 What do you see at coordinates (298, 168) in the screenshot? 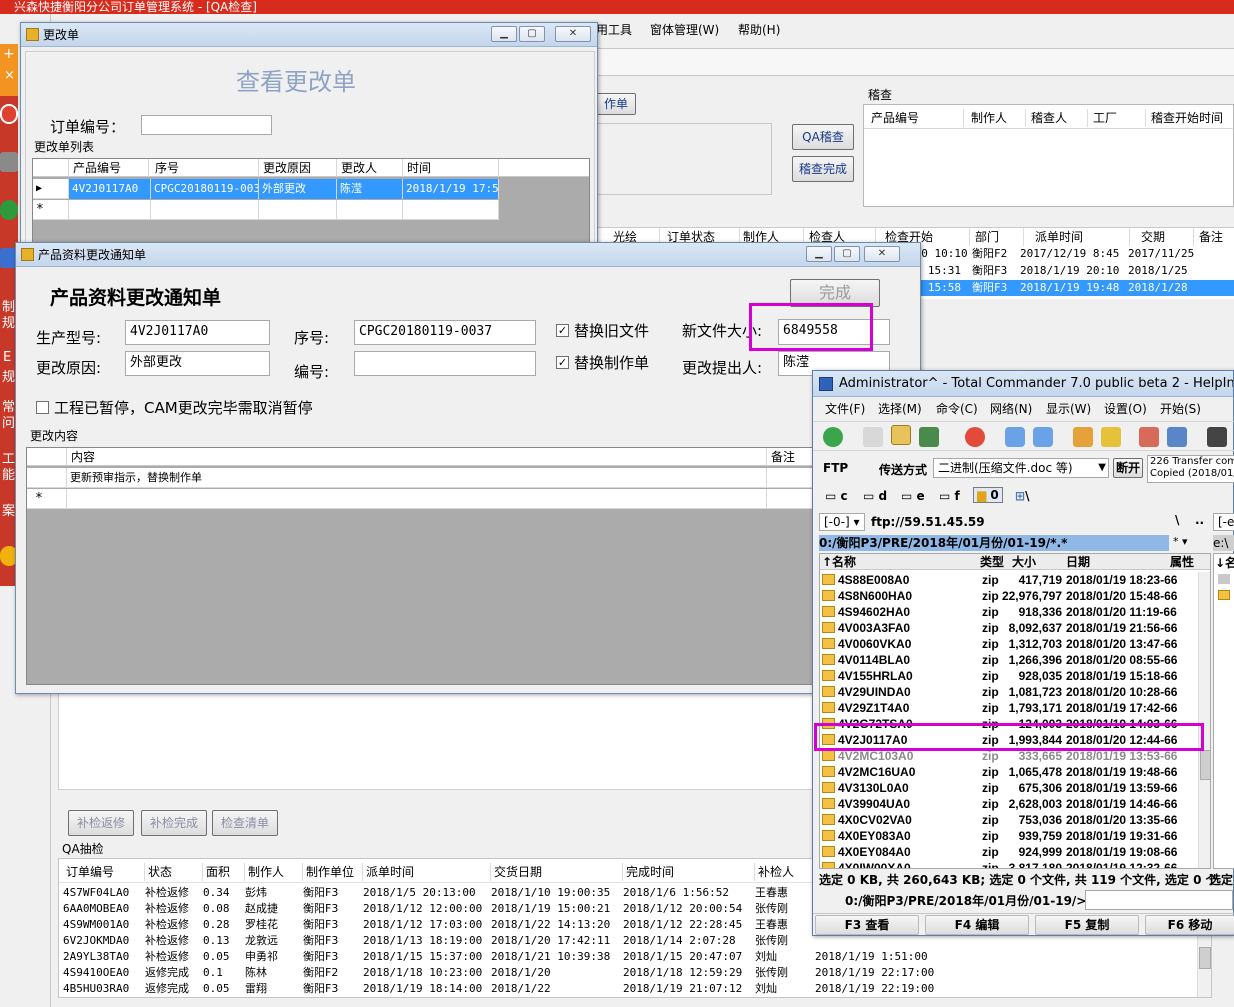
I see `change-col-reason: 更改原因` at bounding box center [298, 168].